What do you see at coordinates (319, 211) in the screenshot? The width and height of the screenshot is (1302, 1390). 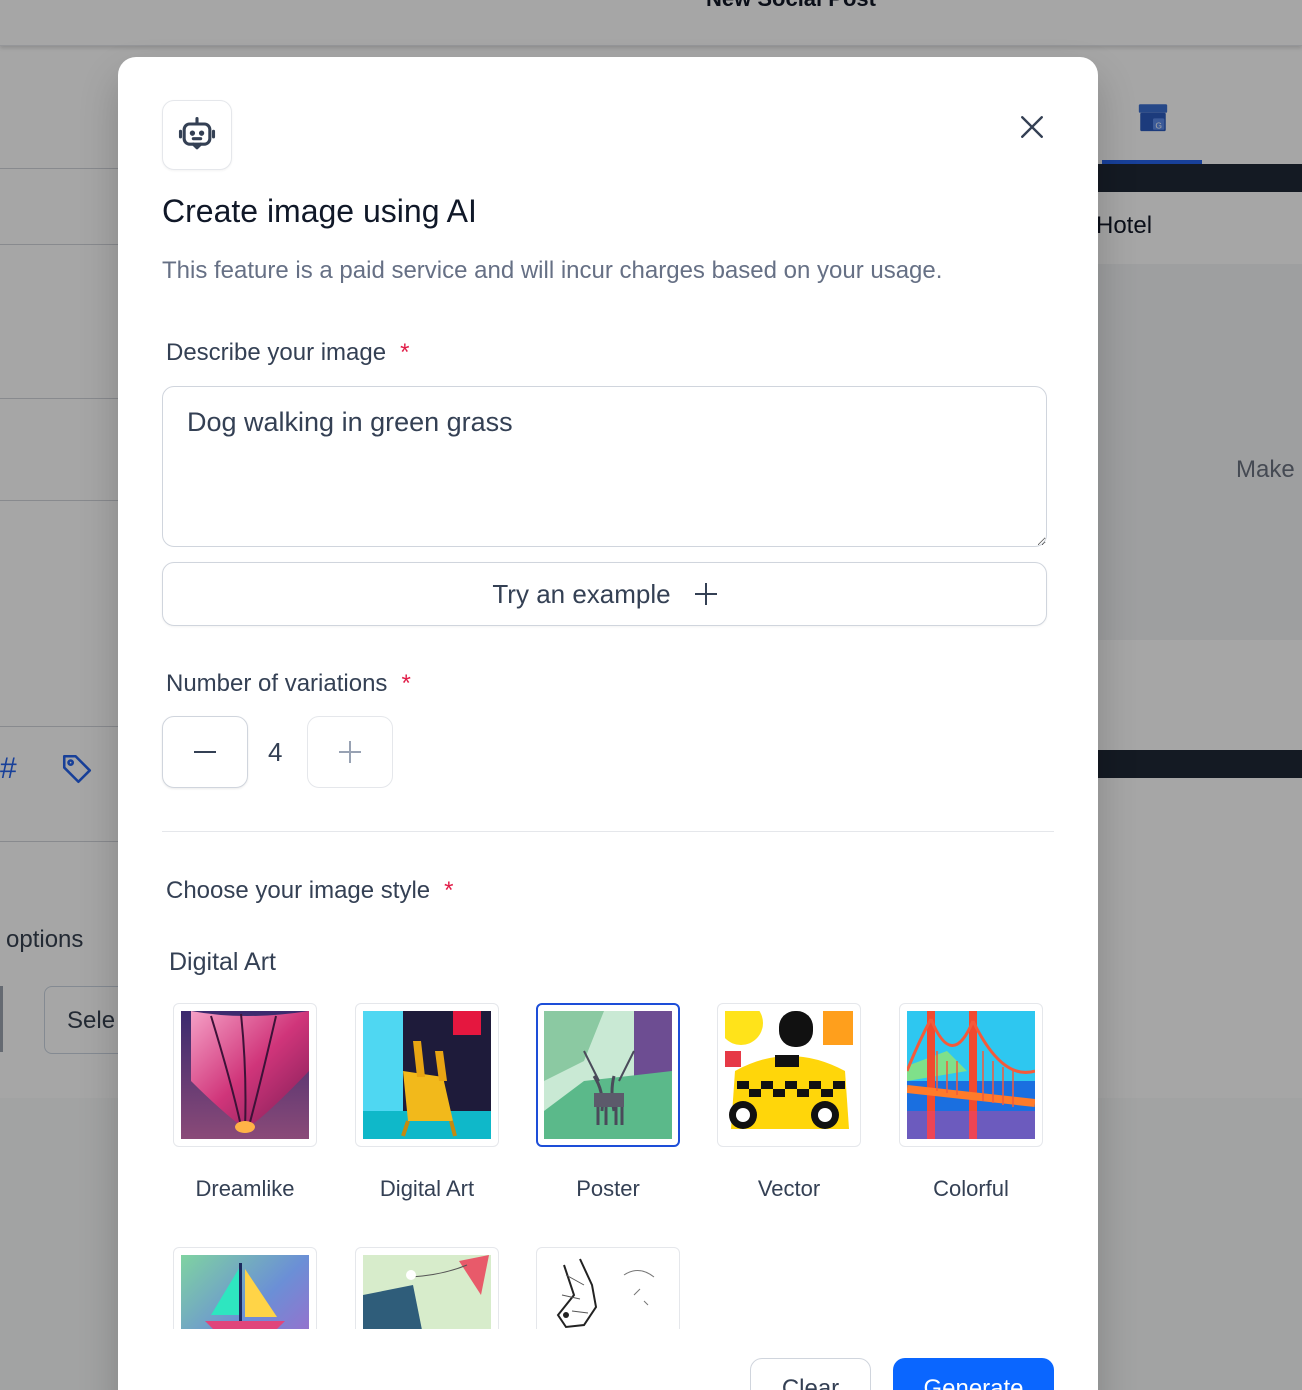 I see `modal-title: Create image using AI` at bounding box center [319, 211].